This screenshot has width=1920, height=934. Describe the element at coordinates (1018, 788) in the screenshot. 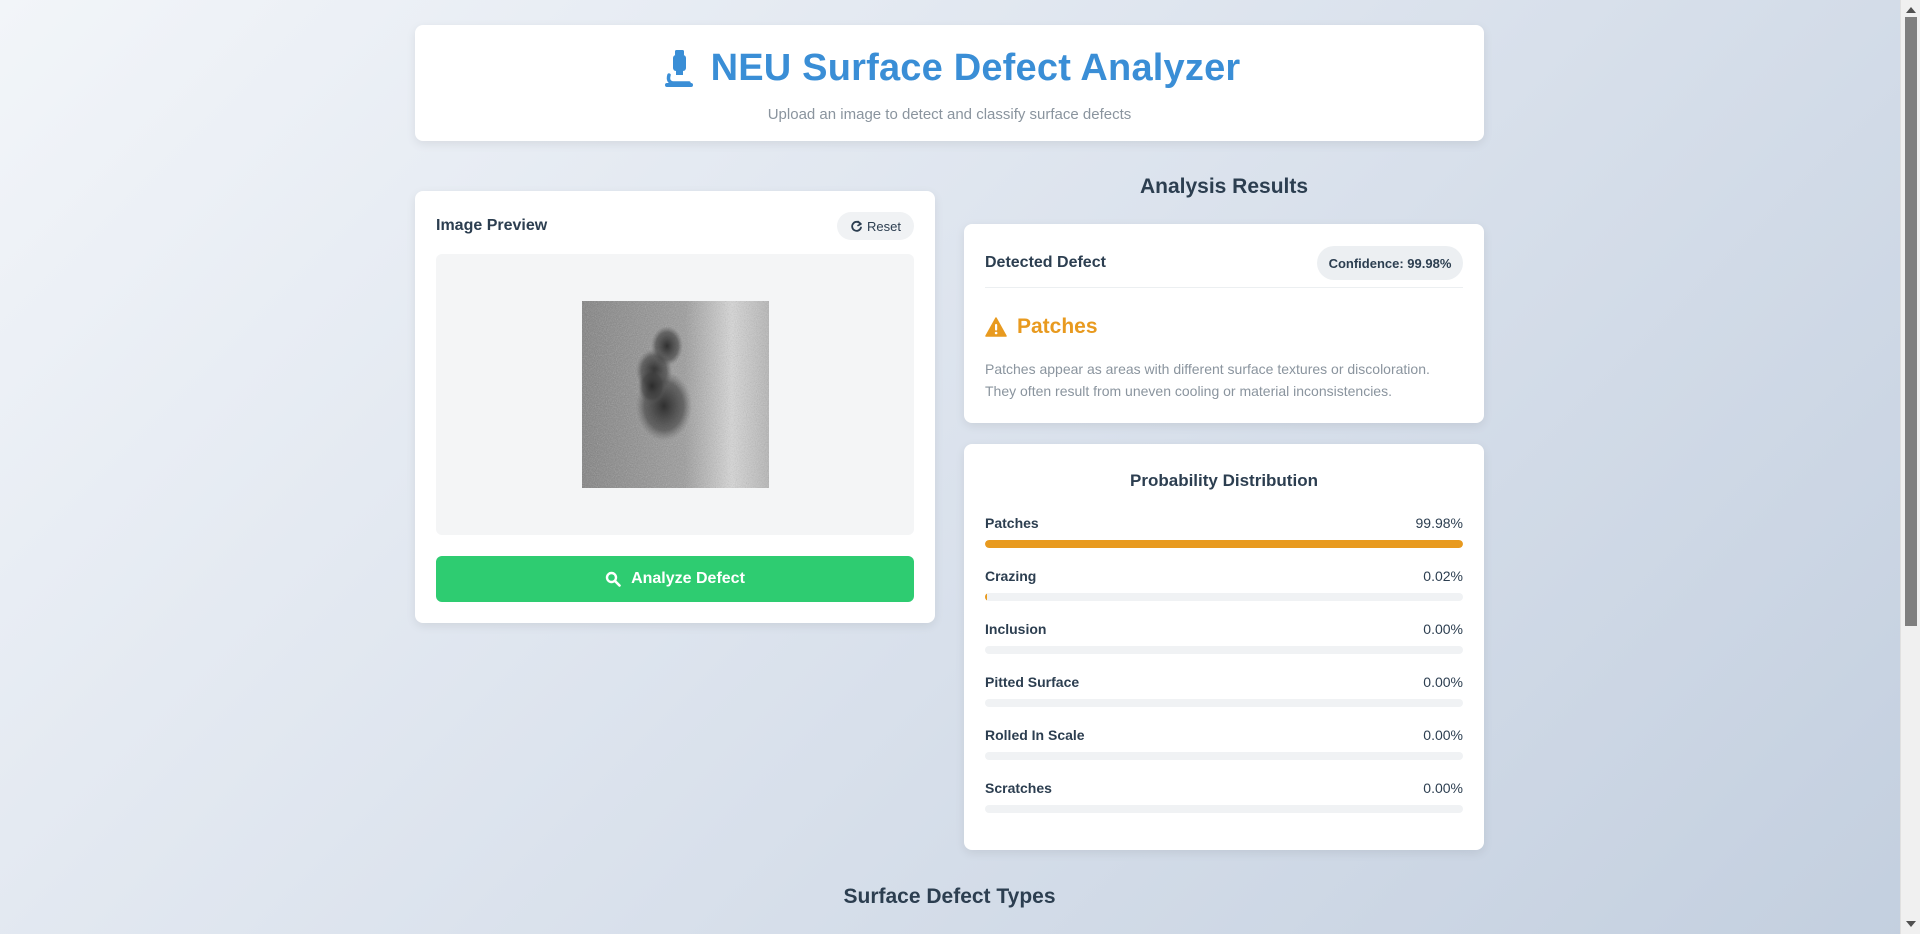

I see `probability-label: Scratches` at that location.